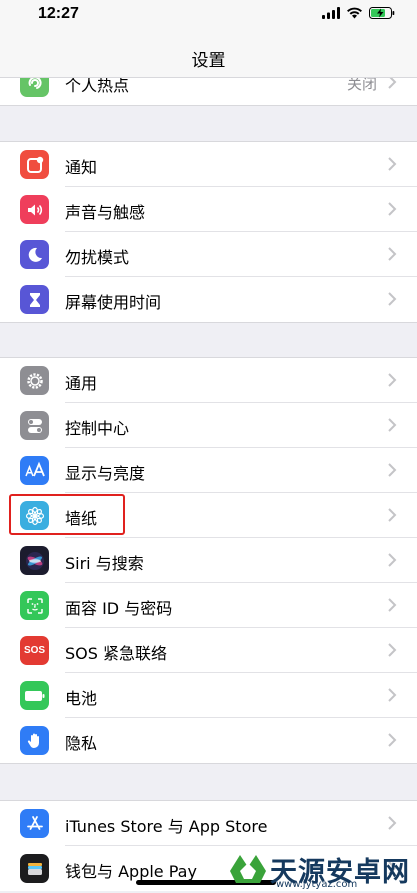  I want to click on settings-row-label: iTunes Store 与 App Store, so click(166, 826).